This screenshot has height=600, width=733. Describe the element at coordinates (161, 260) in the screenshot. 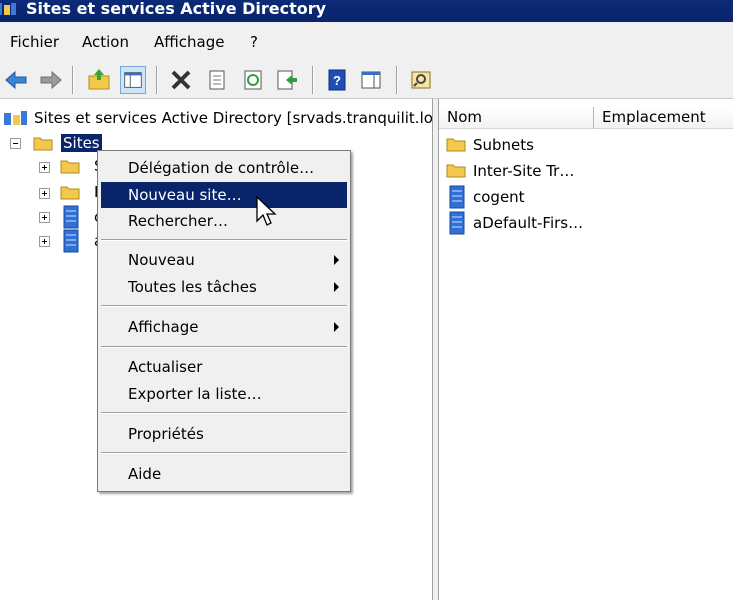

I see `menu-item-label: Nouveau` at that location.